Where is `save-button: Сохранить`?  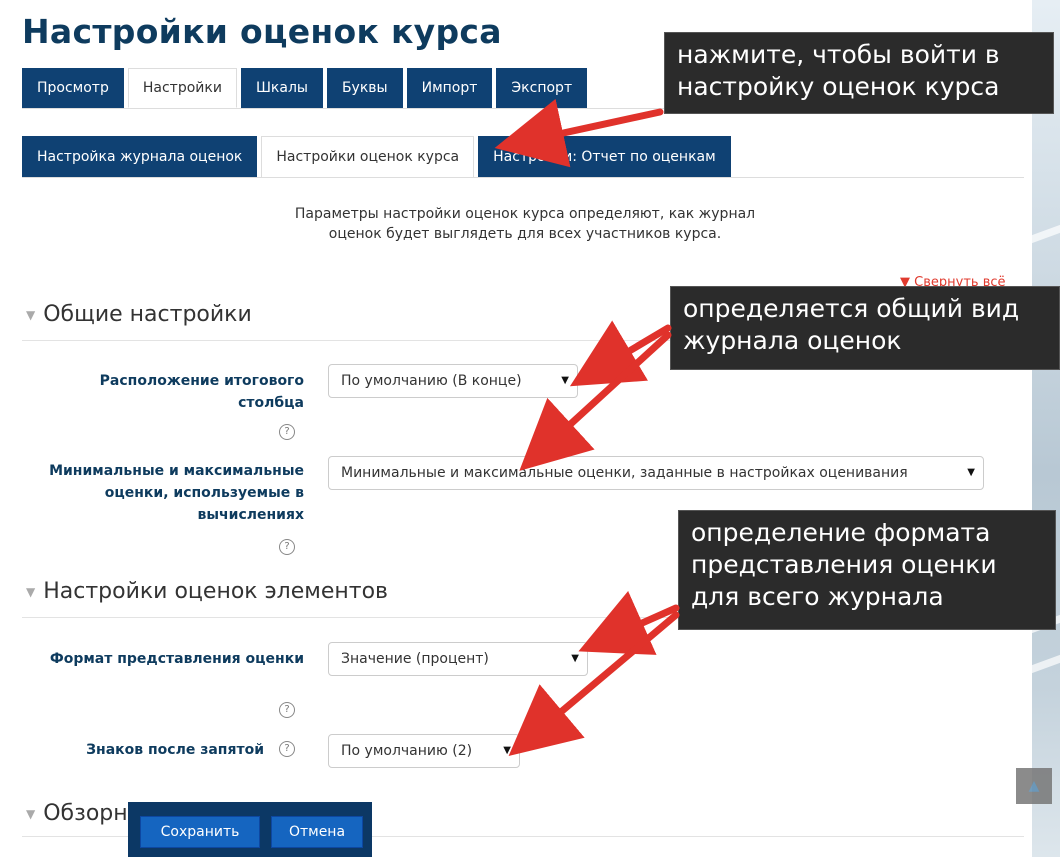 save-button: Сохранить is located at coordinates (200, 832).